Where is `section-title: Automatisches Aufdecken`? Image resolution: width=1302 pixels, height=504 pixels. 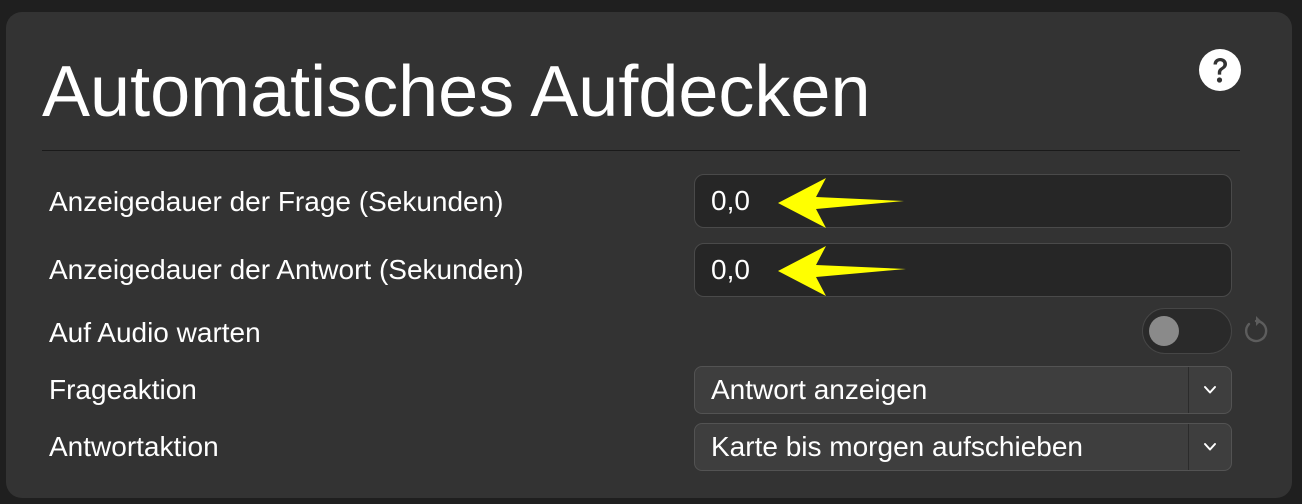 section-title: Automatisches Aufdecken is located at coordinates (456, 92).